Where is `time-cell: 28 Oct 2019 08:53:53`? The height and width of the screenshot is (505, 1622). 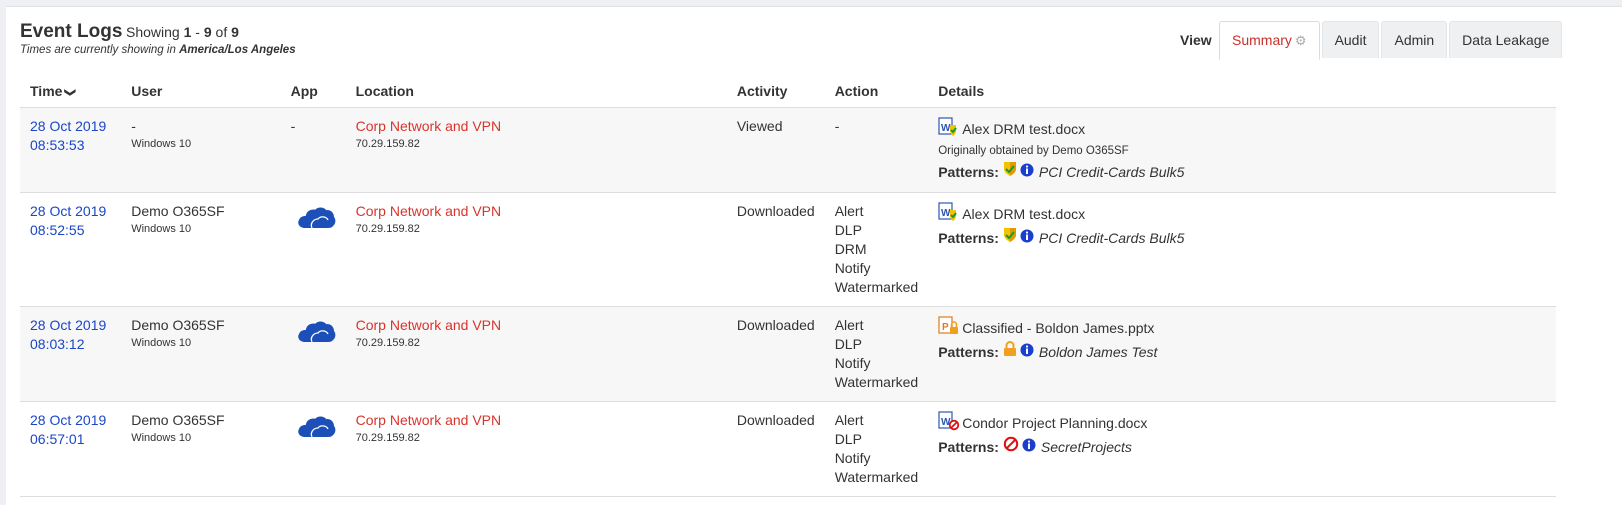 time-cell: 28 Oct 2019 08:53:53 is located at coordinates (71, 150).